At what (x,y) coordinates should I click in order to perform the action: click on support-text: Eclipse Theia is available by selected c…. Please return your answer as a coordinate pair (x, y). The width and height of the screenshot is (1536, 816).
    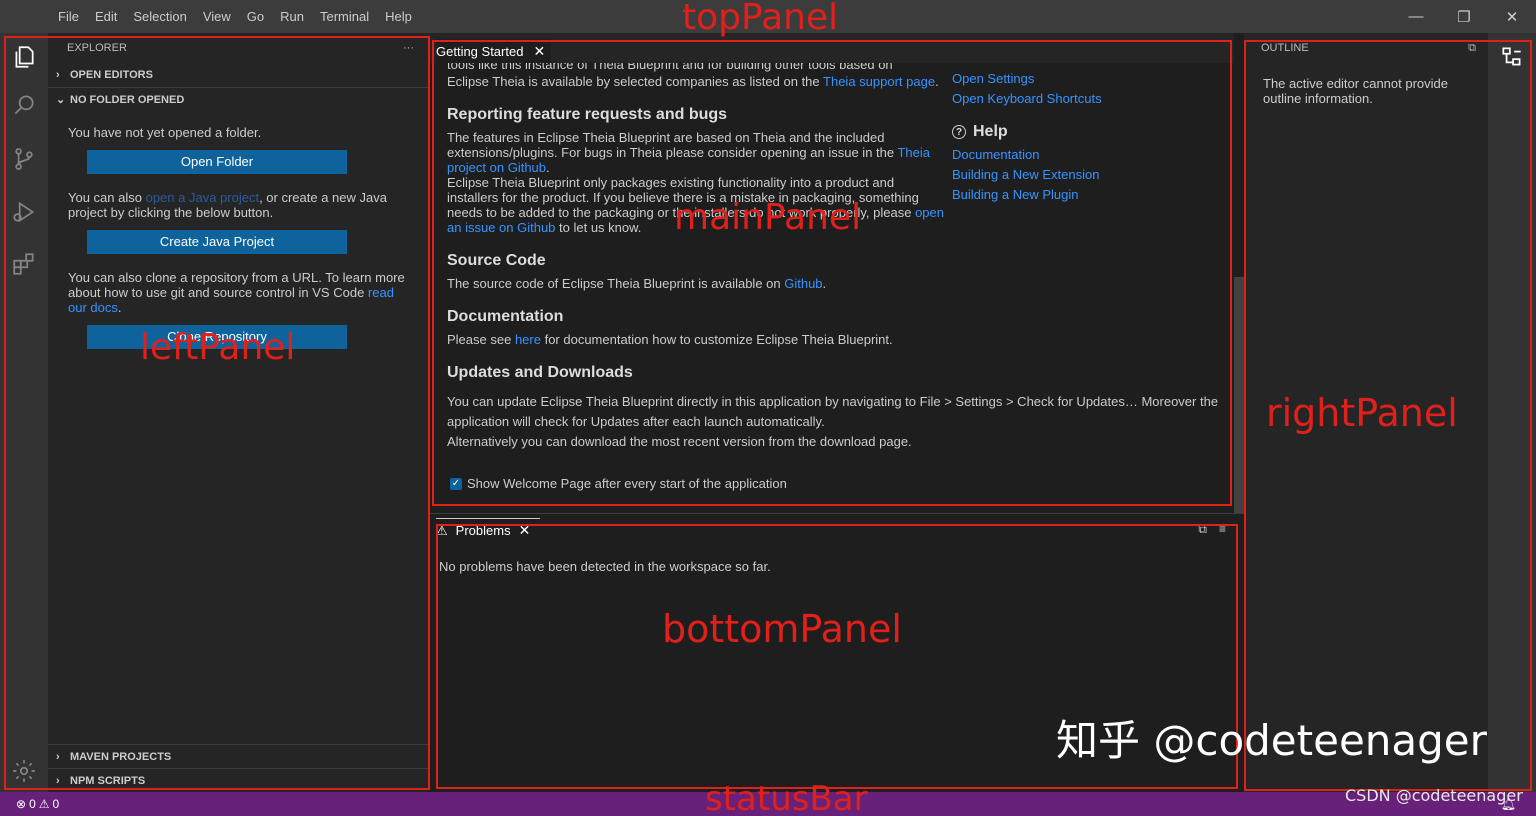
    Looking at the image, I should click on (635, 81).